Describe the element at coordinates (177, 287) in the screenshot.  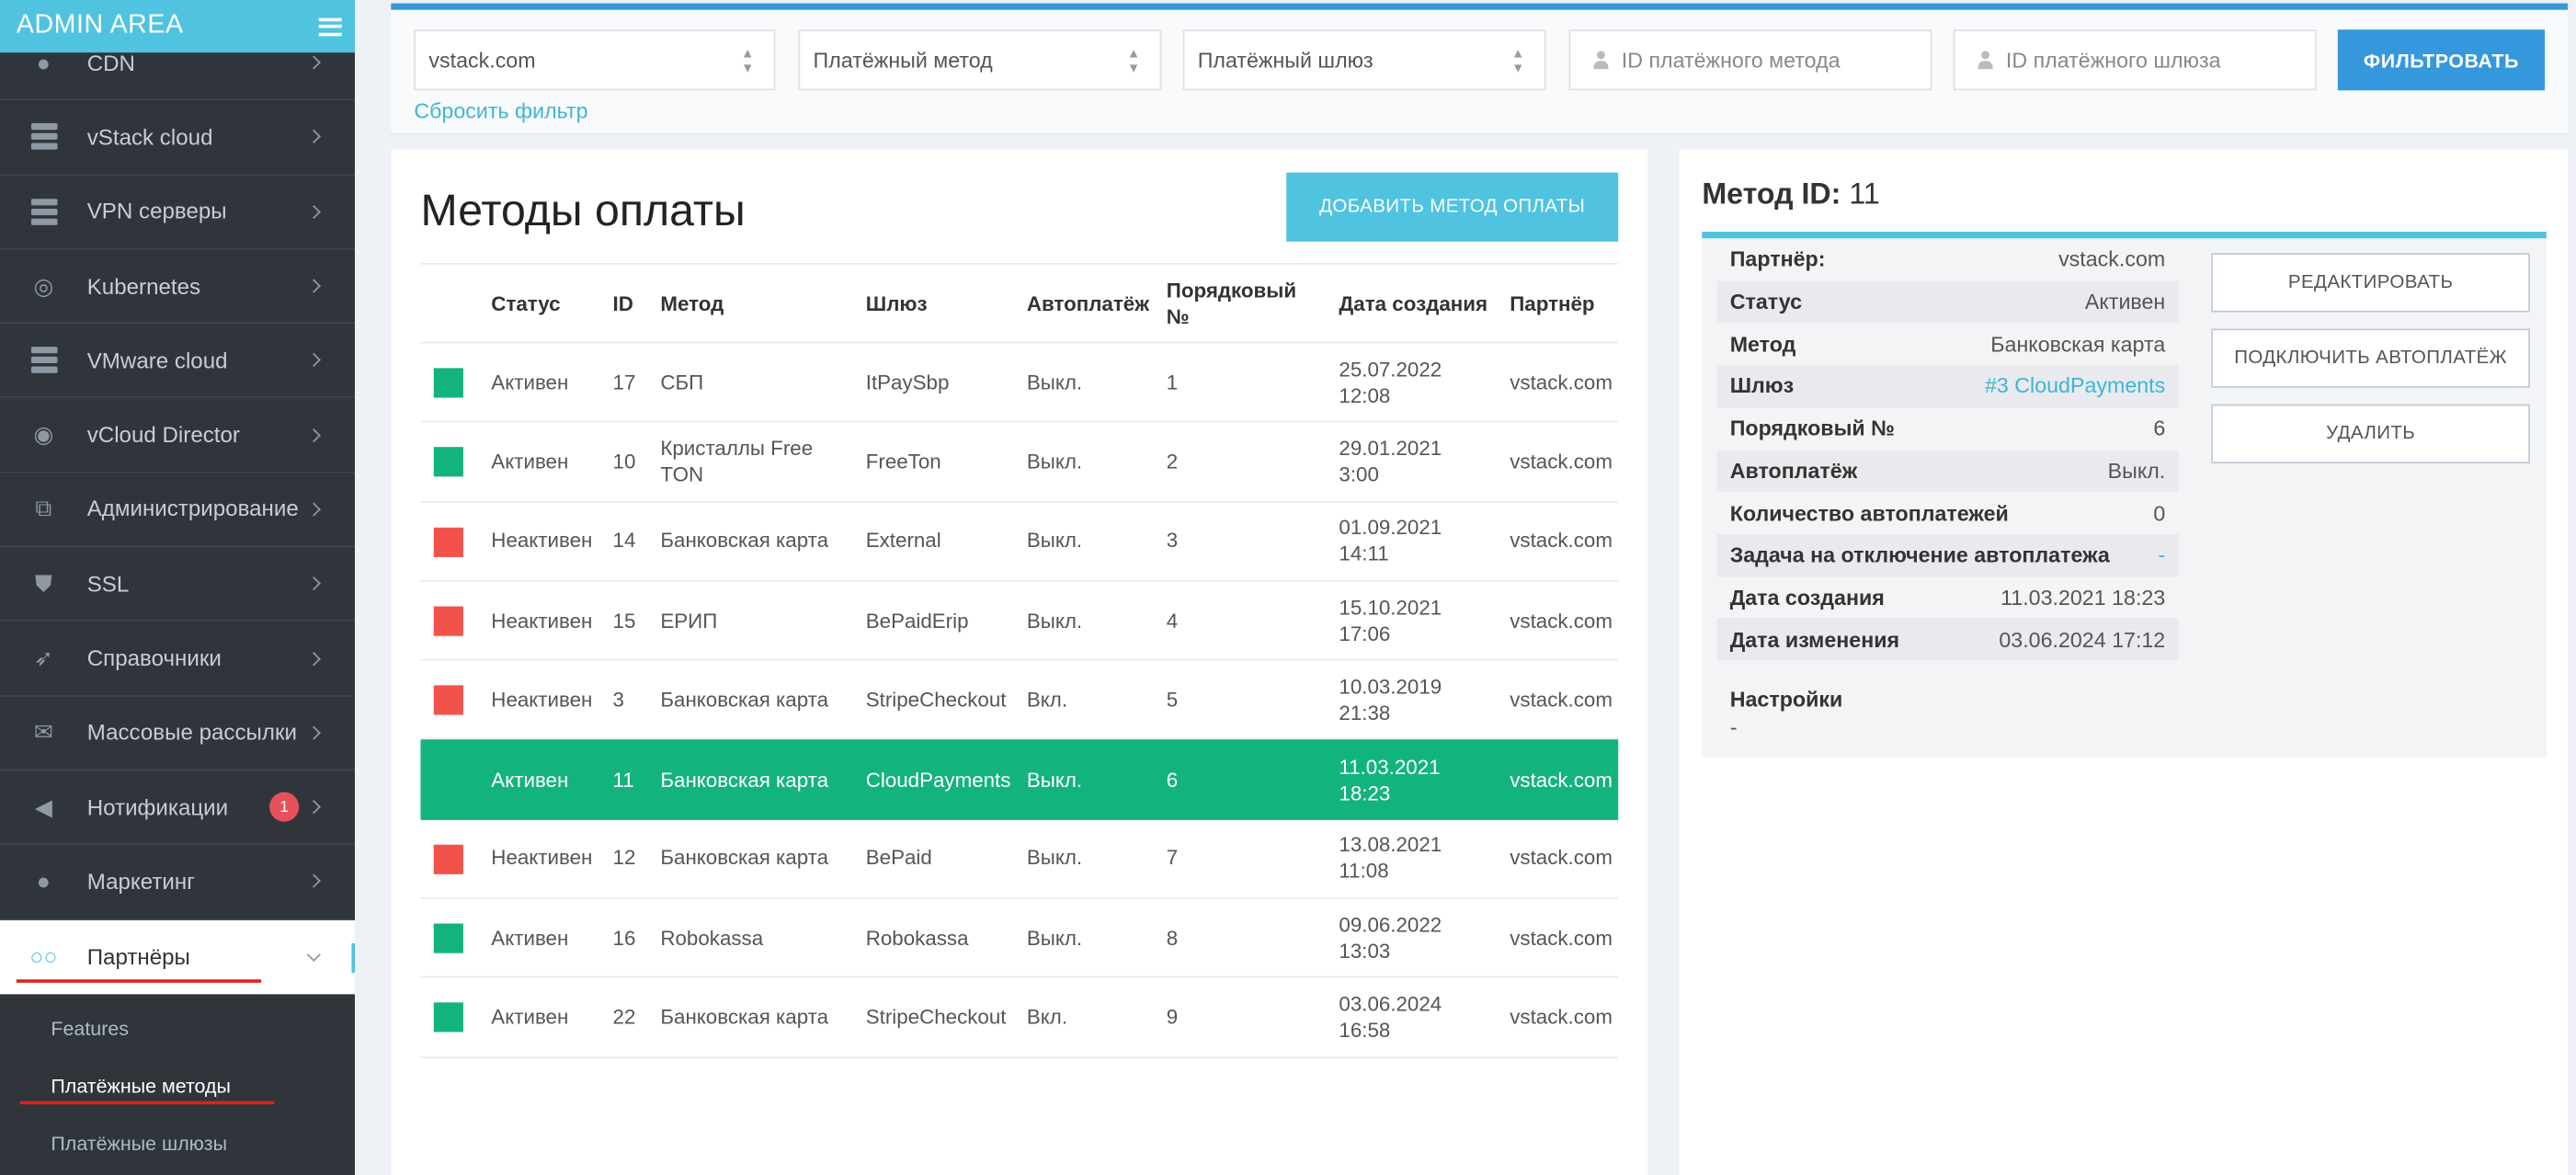
I see `sidebar-item-3: ◎ Kubernetes` at that location.